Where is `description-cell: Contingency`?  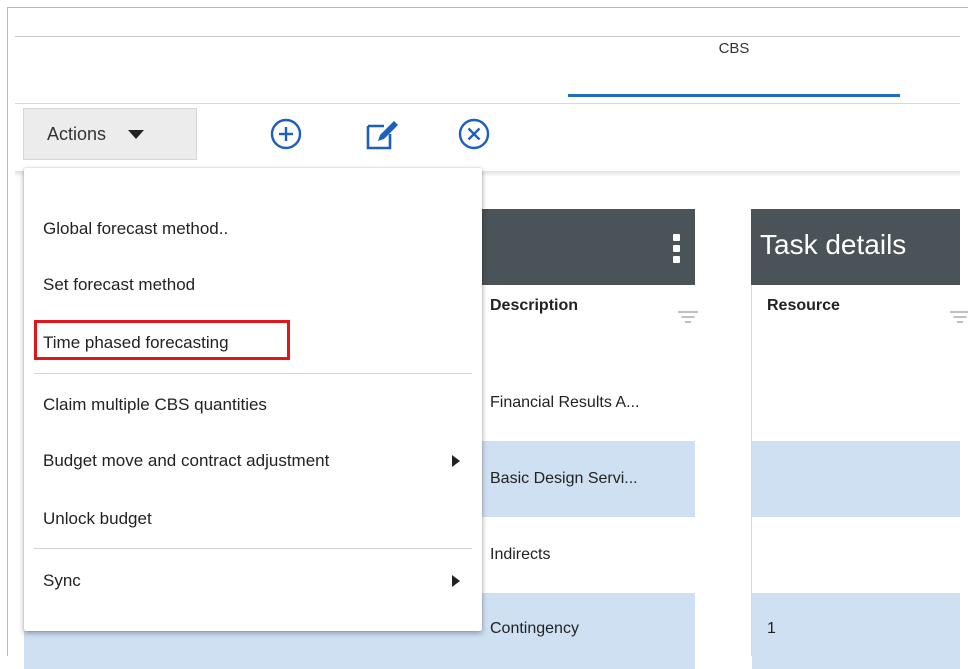
description-cell: Contingency is located at coordinates (534, 628).